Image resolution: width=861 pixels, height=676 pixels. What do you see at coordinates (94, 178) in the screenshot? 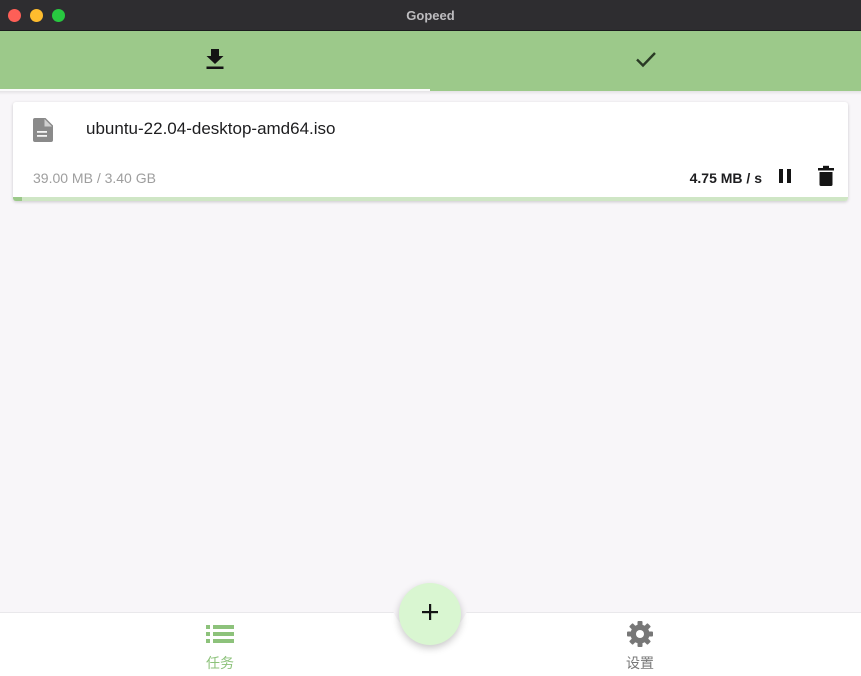
I see `task-size: 39.00 MB / 3.40 GB` at bounding box center [94, 178].